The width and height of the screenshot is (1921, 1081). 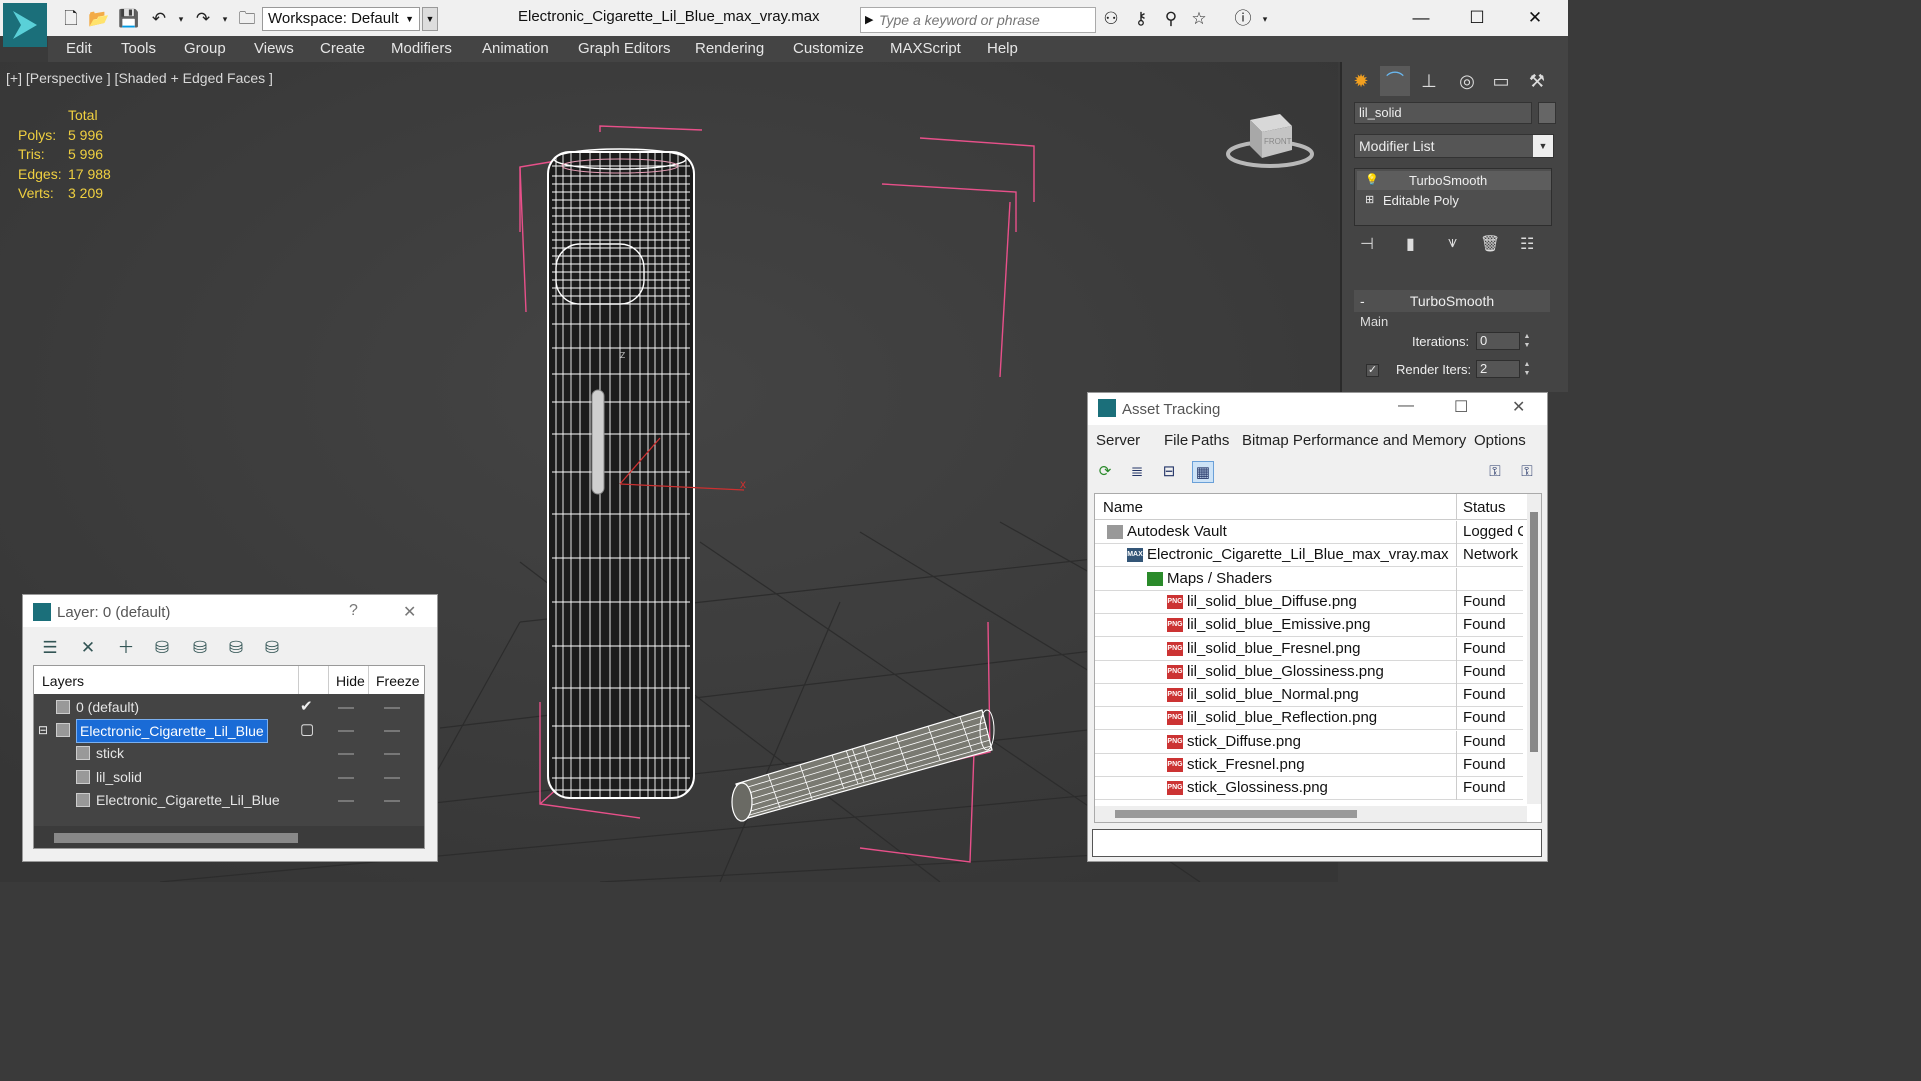 What do you see at coordinates (1309, 719) in the screenshot?
I see `asset-row: PNG lil_solid_blue_Reflection.png Found` at bounding box center [1309, 719].